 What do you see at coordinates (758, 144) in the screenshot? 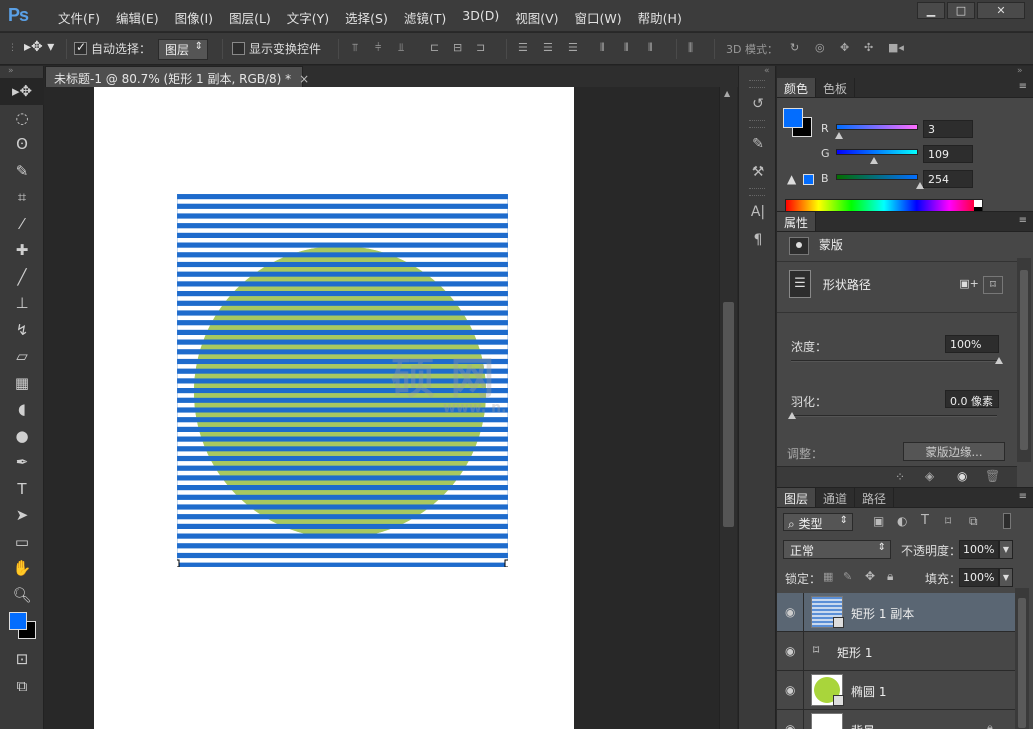
I see `brush-panel-icon: ✎` at bounding box center [758, 144].